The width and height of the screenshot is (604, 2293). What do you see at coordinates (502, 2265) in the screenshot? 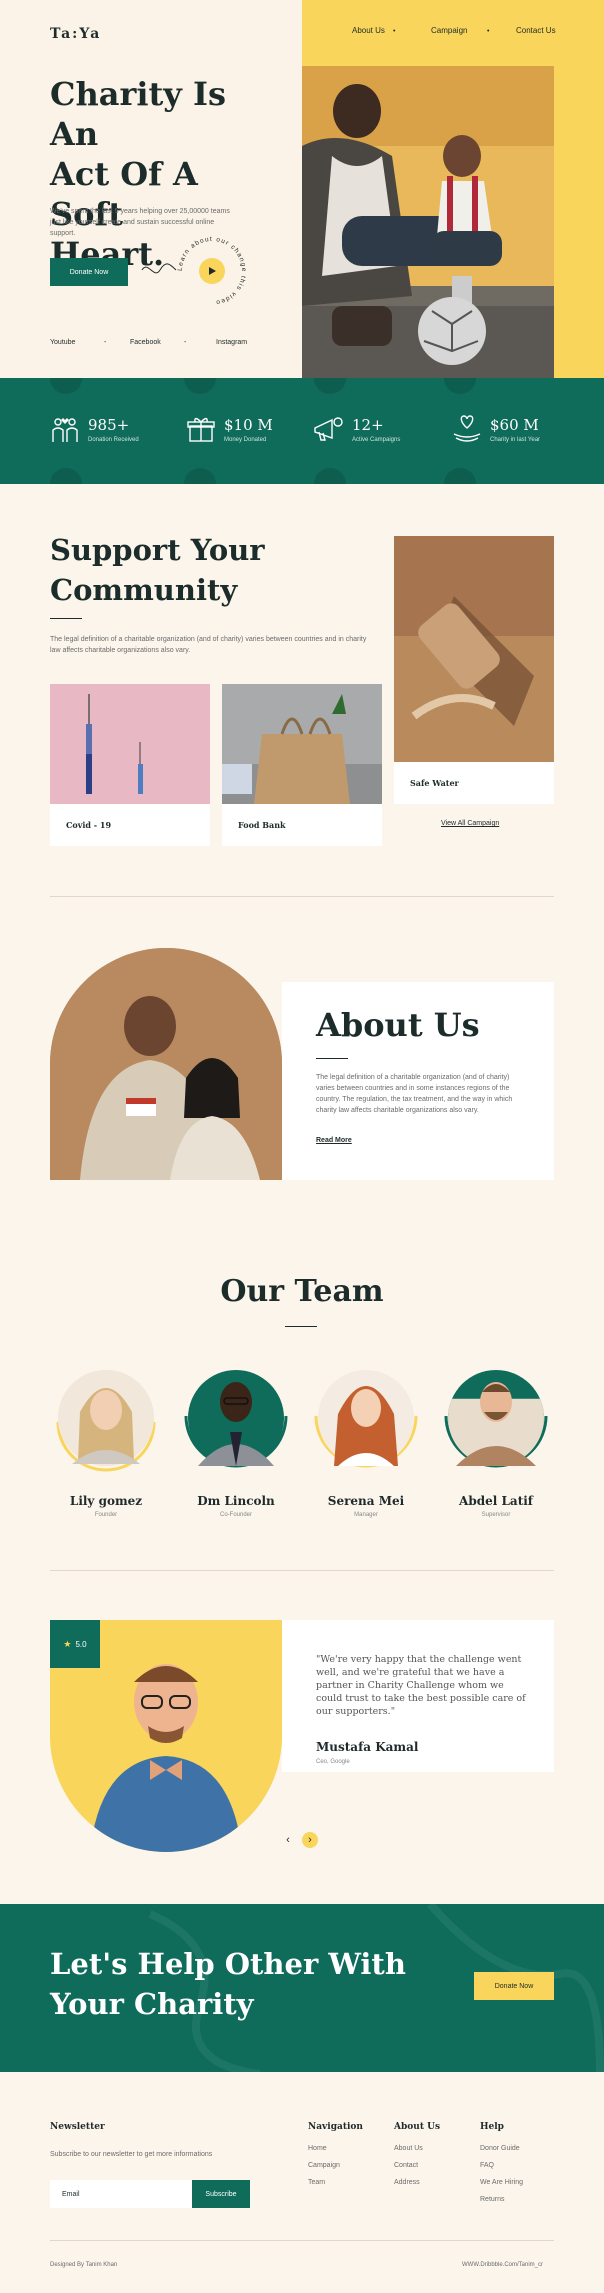
I see `dribbble-link: WWW.Dribbble.Com/Tanim_cr` at bounding box center [502, 2265].